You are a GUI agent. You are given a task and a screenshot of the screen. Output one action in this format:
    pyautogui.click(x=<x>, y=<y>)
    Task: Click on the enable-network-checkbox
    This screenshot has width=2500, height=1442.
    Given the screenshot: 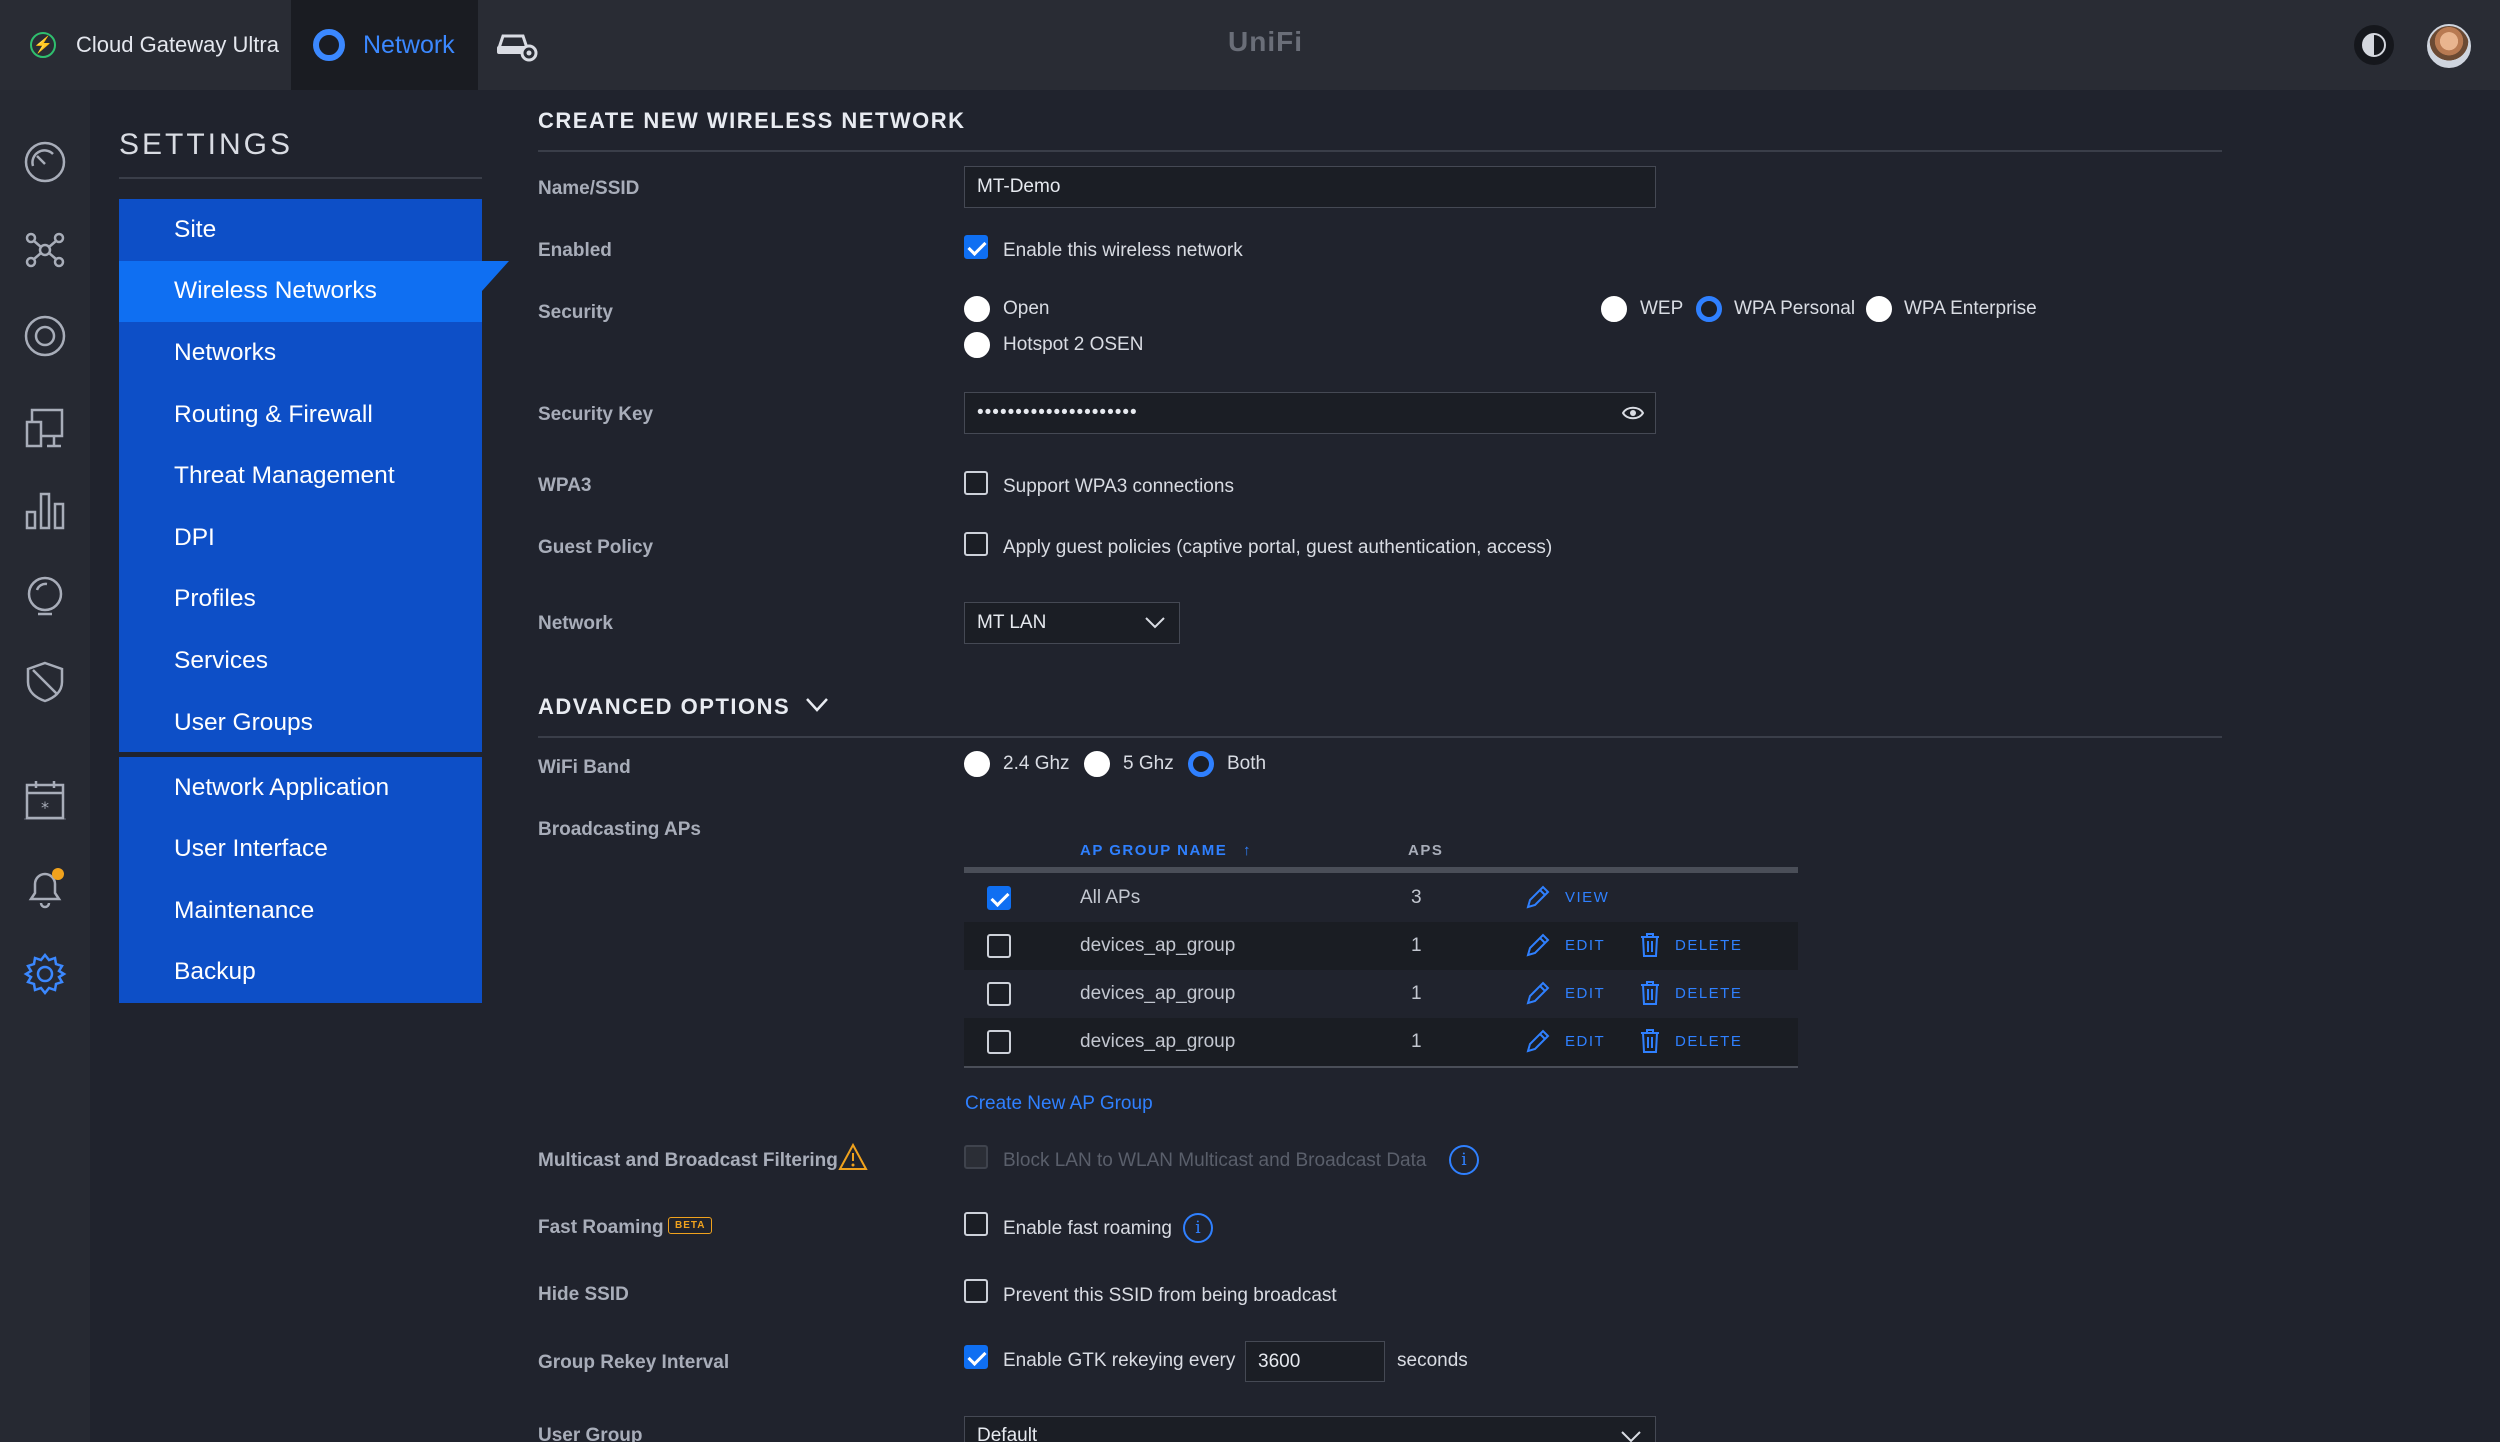 What is the action you would take?
    pyautogui.click(x=976, y=247)
    